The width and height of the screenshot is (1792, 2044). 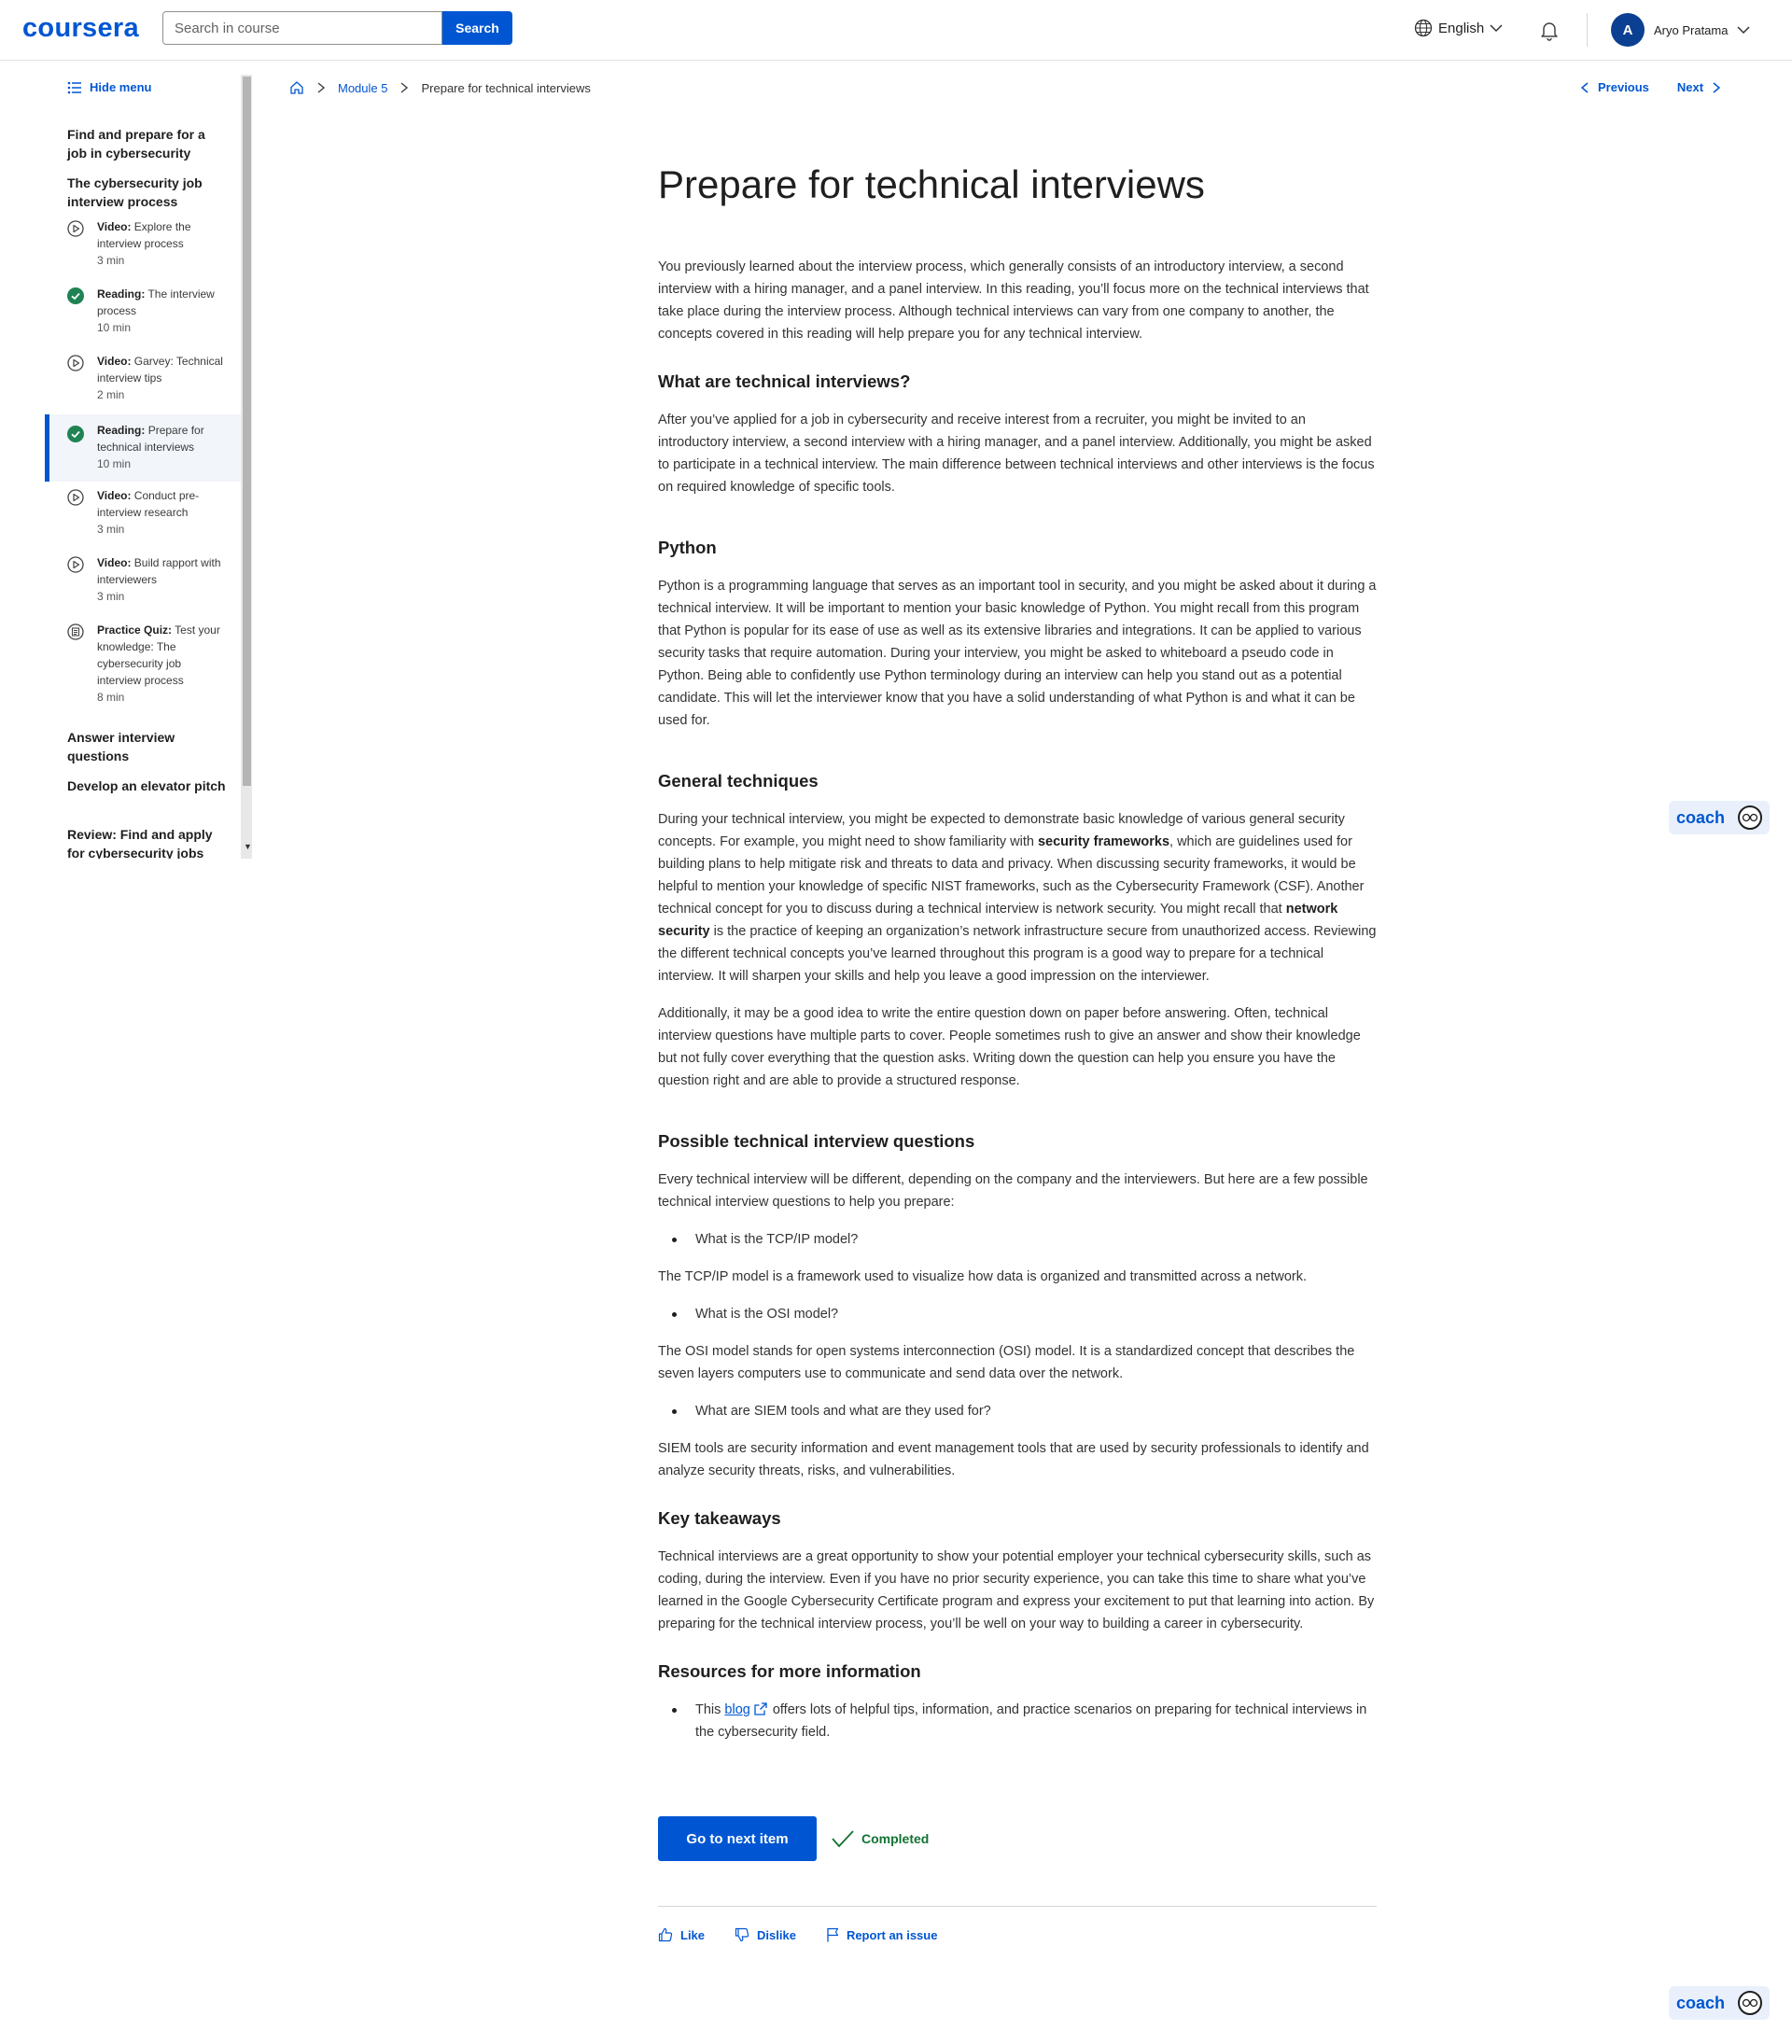 What do you see at coordinates (146, 746) in the screenshot?
I see `sidebar-section-answer-questions: Answer interview questions` at bounding box center [146, 746].